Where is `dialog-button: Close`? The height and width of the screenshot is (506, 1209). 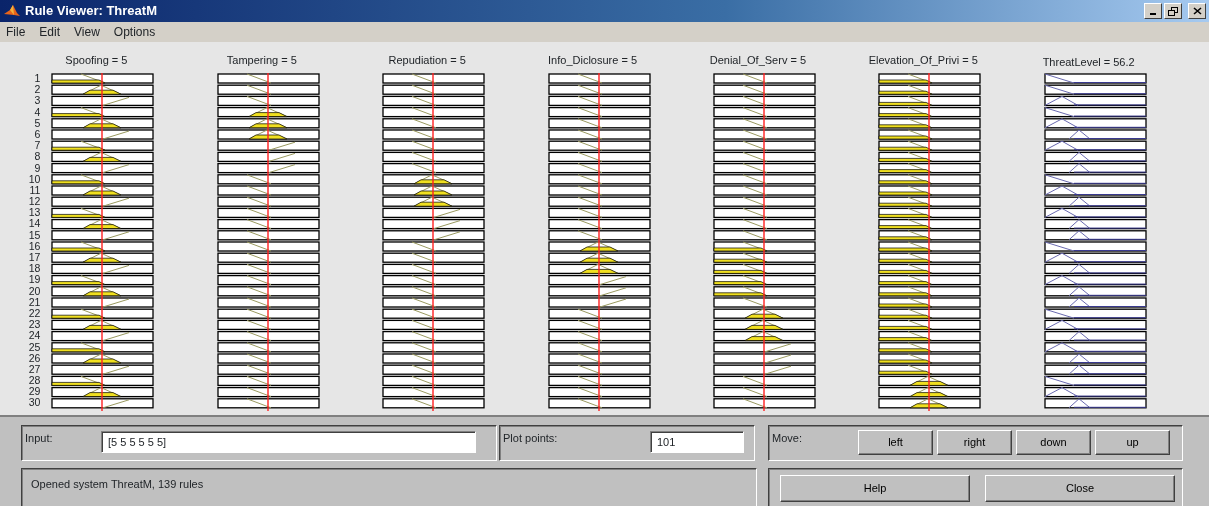
dialog-button: Close is located at coordinates (1080, 488).